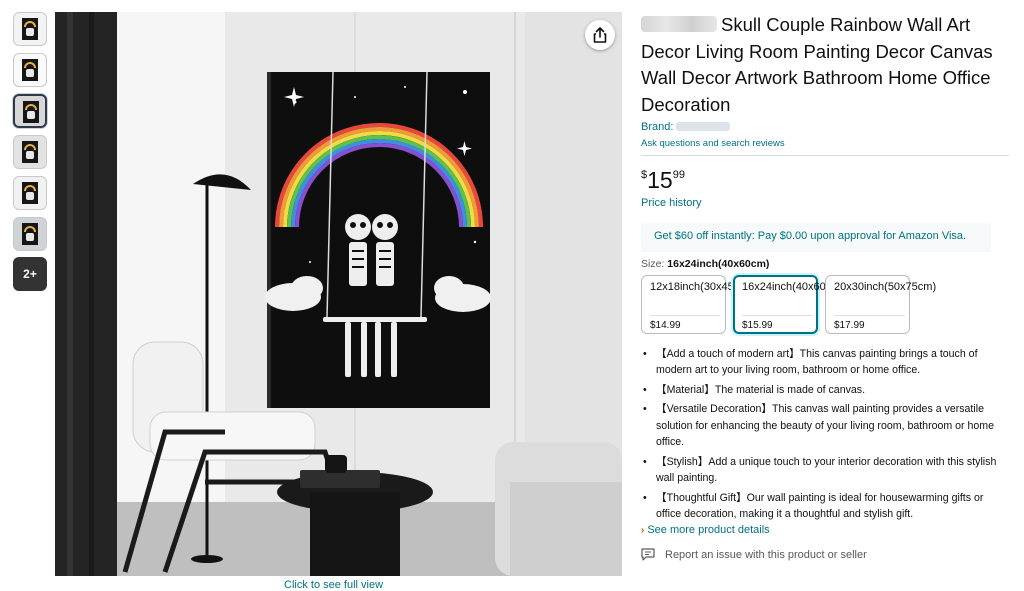 The image size is (1024, 591). Describe the element at coordinates (648, 555) in the screenshot. I see `report-icon` at that location.